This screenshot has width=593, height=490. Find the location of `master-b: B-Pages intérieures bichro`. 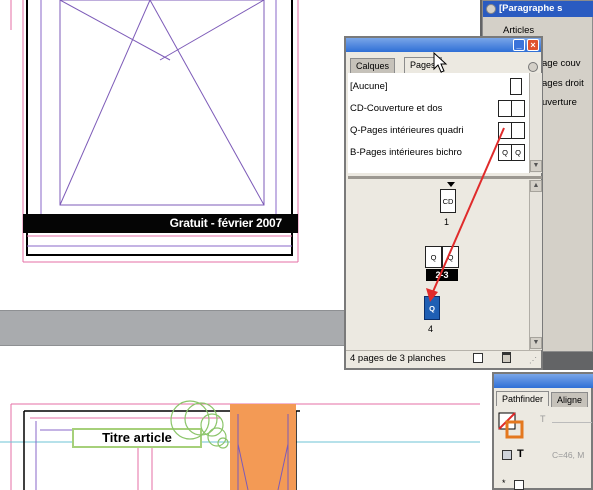

master-b: B-Pages intérieures bichro is located at coordinates (406, 152).